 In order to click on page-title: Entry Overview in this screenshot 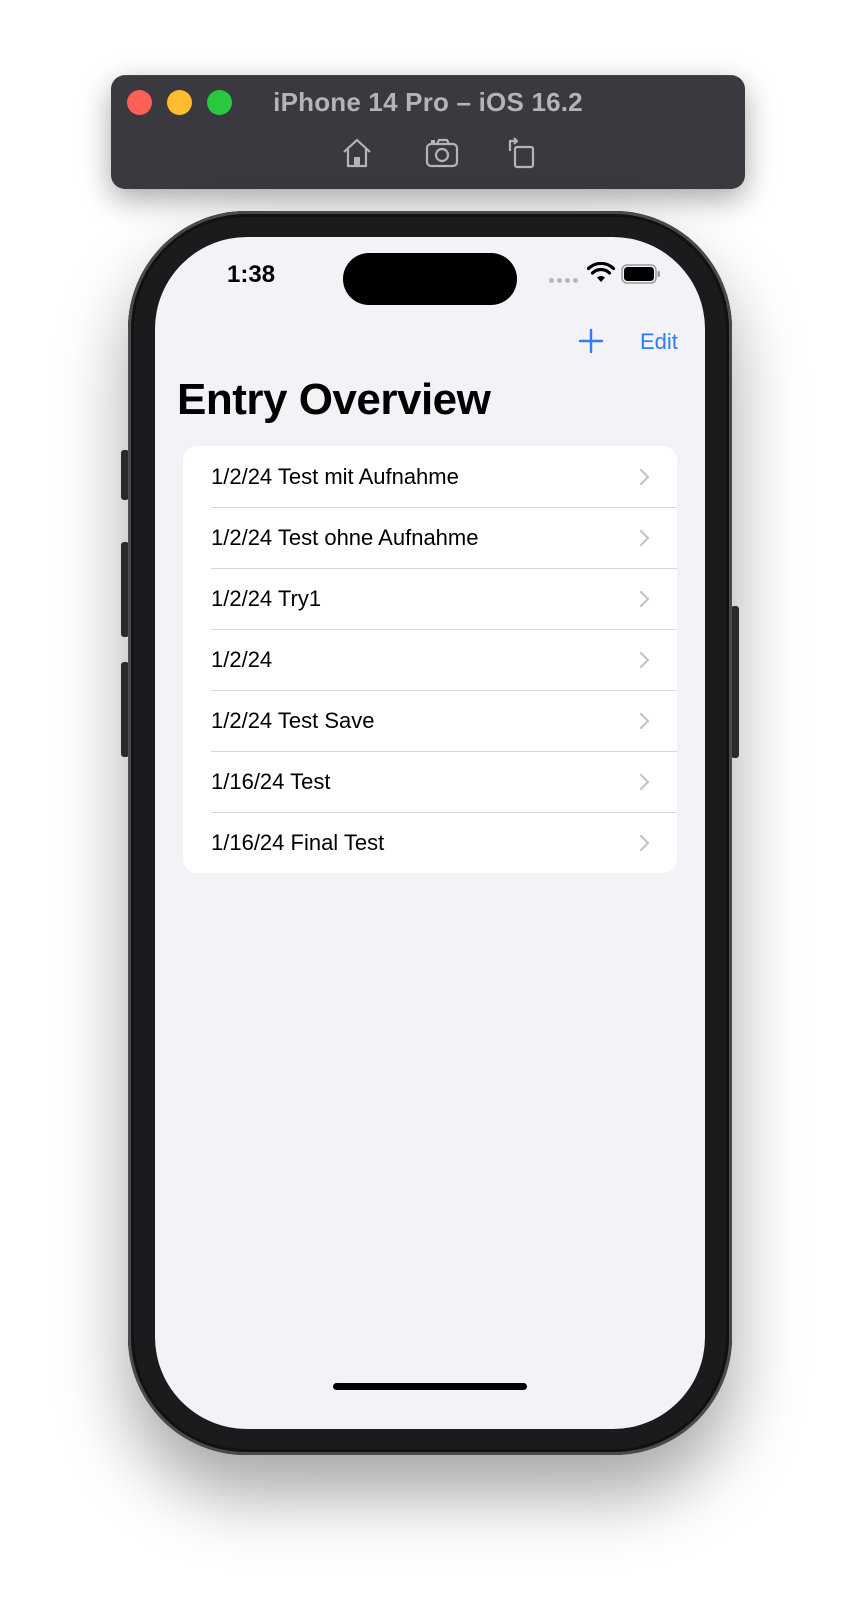, I will do `click(334, 399)`.